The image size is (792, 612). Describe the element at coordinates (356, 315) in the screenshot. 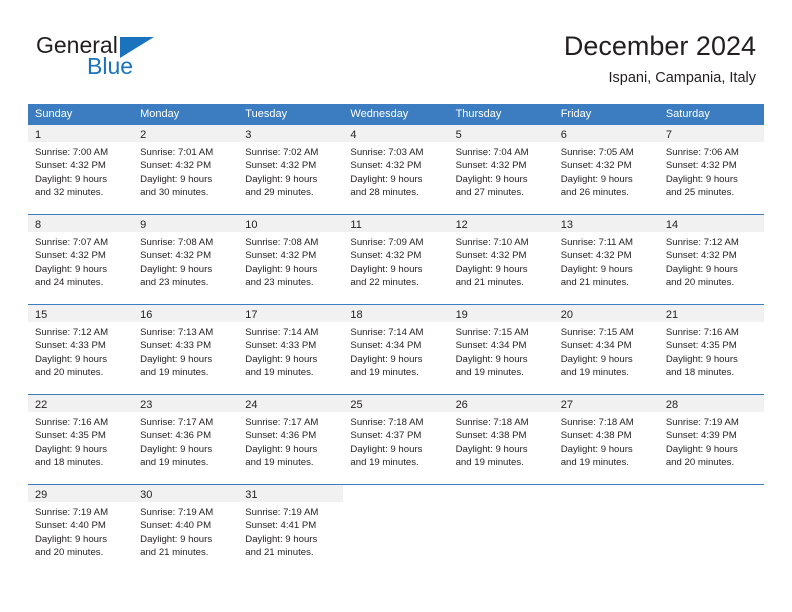

I see `day-number: 18` at that location.